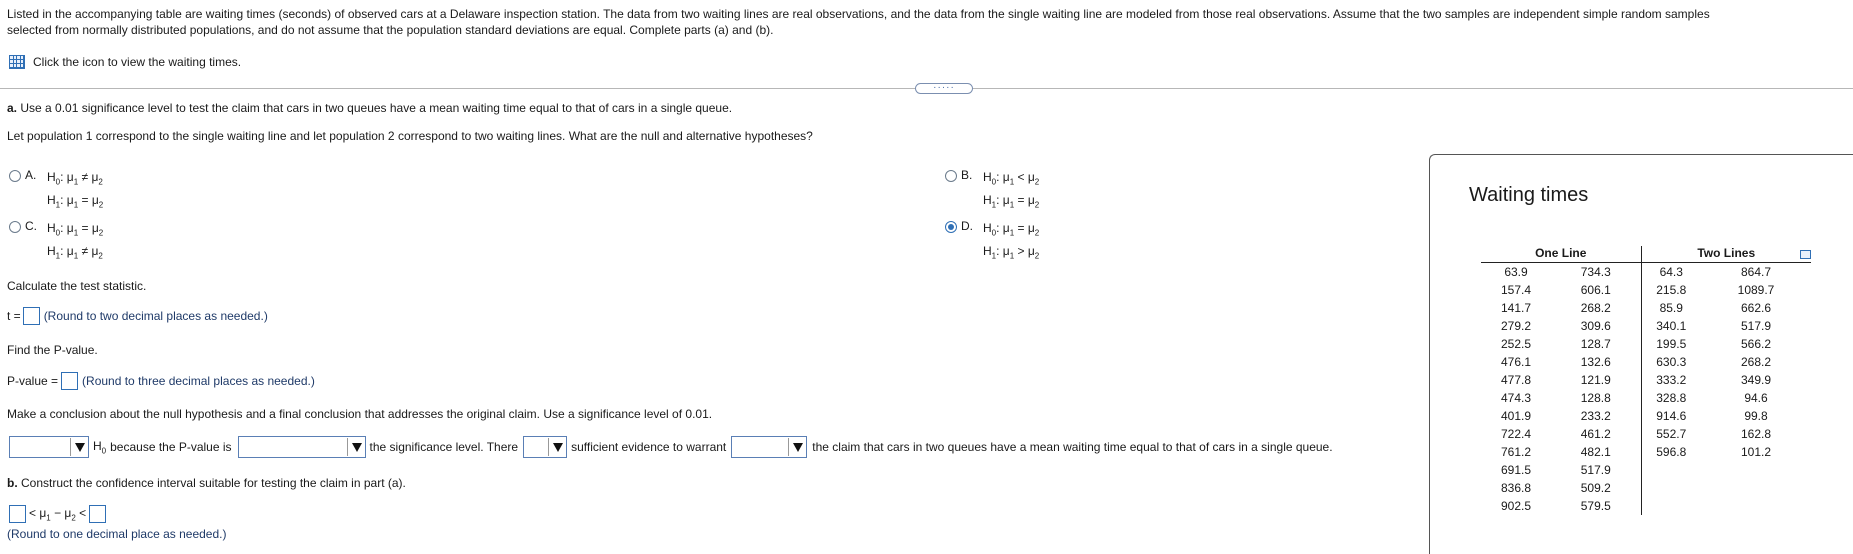  What do you see at coordinates (85, 228) in the screenshot?
I see `option-c-h0-relation: =` at bounding box center [85, 228].